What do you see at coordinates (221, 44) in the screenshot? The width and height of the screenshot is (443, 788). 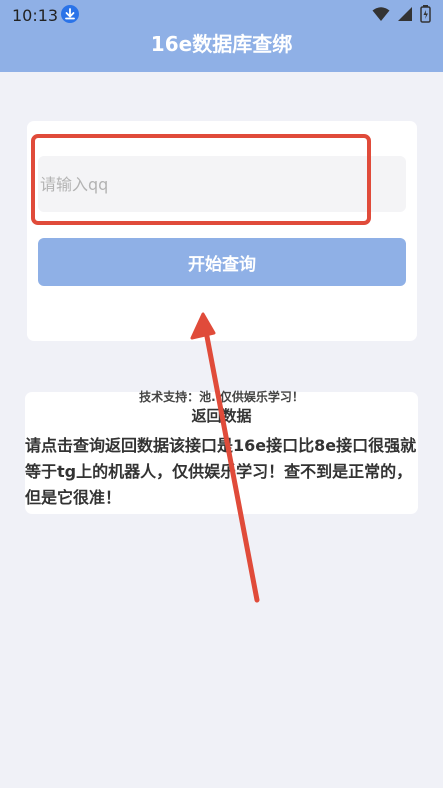 I see `page-title: 16e数据库查绑` at bounding box center [221, 44].